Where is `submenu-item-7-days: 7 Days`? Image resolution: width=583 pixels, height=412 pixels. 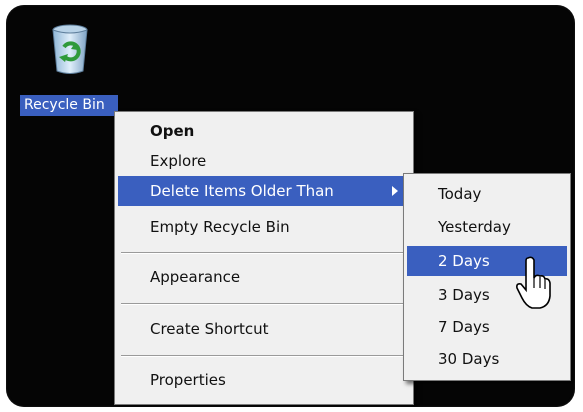 submenu-item-7-days: 7 Days is located at coordinates (487, 327).